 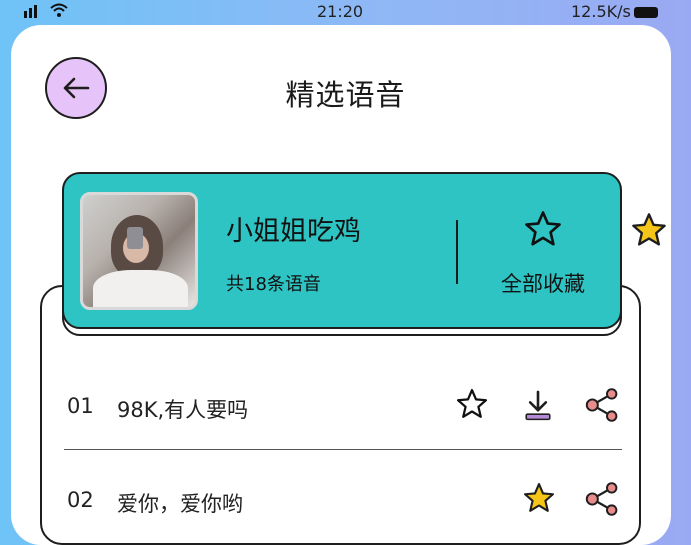 What do you see at coordinates (457, 252) in the screenshot?
I see `divider` at bounding box center [457, 252].